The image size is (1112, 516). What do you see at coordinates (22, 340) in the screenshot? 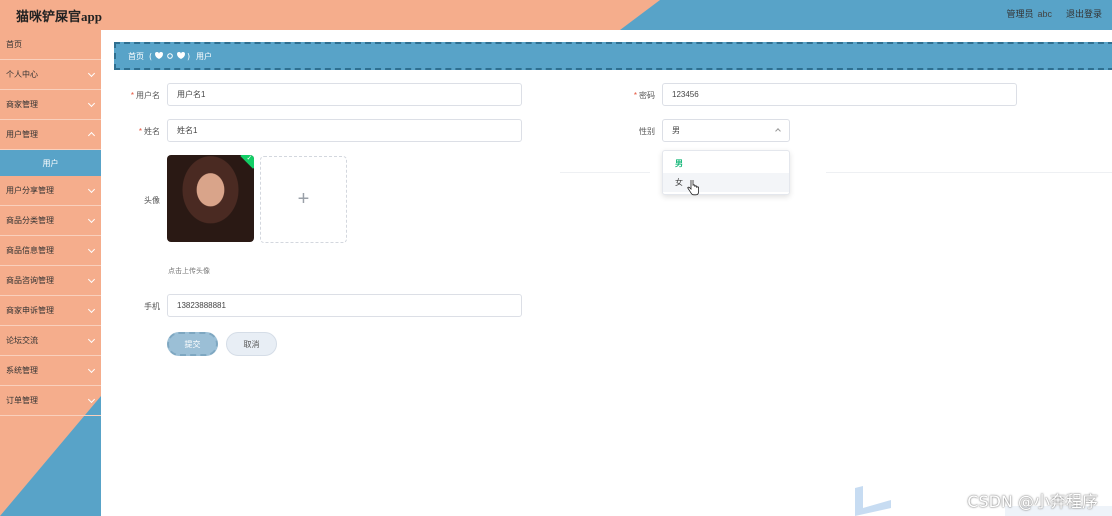
I see `sidebar-item-label: 论坛交流` at bounding box center [22, 340].